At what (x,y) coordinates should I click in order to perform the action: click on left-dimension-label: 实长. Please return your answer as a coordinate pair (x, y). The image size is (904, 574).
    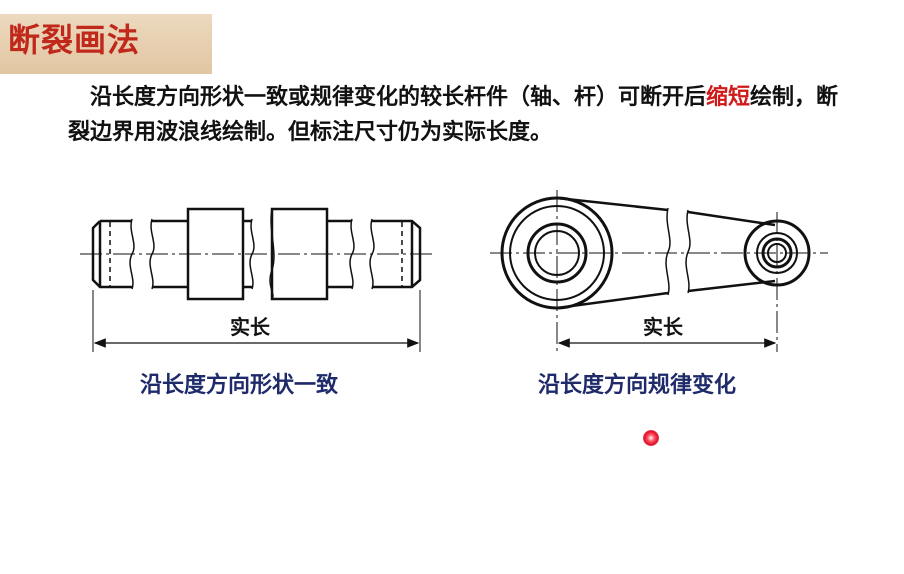
    Looking at the image, I should click on (250, 327).